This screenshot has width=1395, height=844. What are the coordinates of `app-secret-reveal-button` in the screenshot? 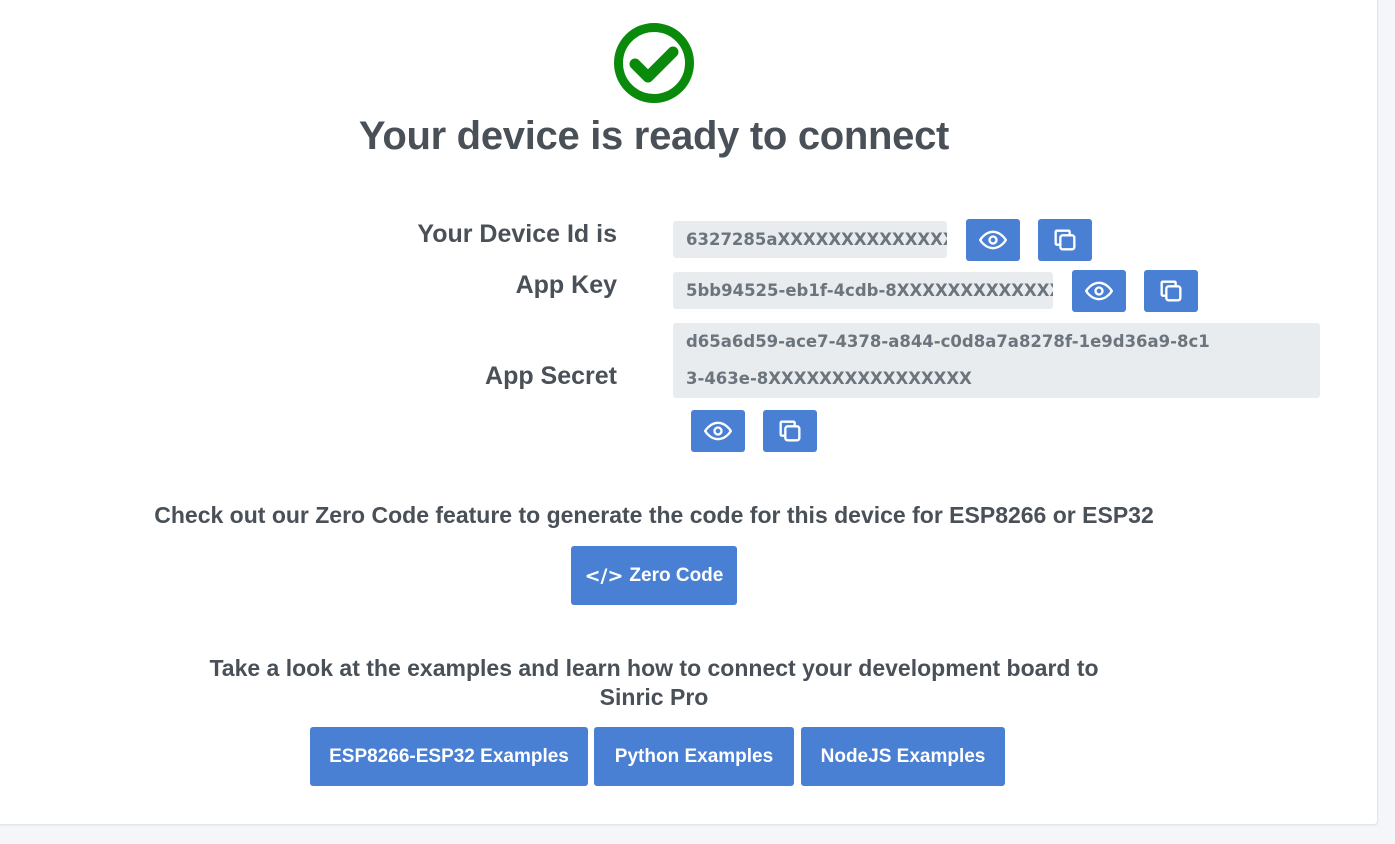 It's located at (718, 431).